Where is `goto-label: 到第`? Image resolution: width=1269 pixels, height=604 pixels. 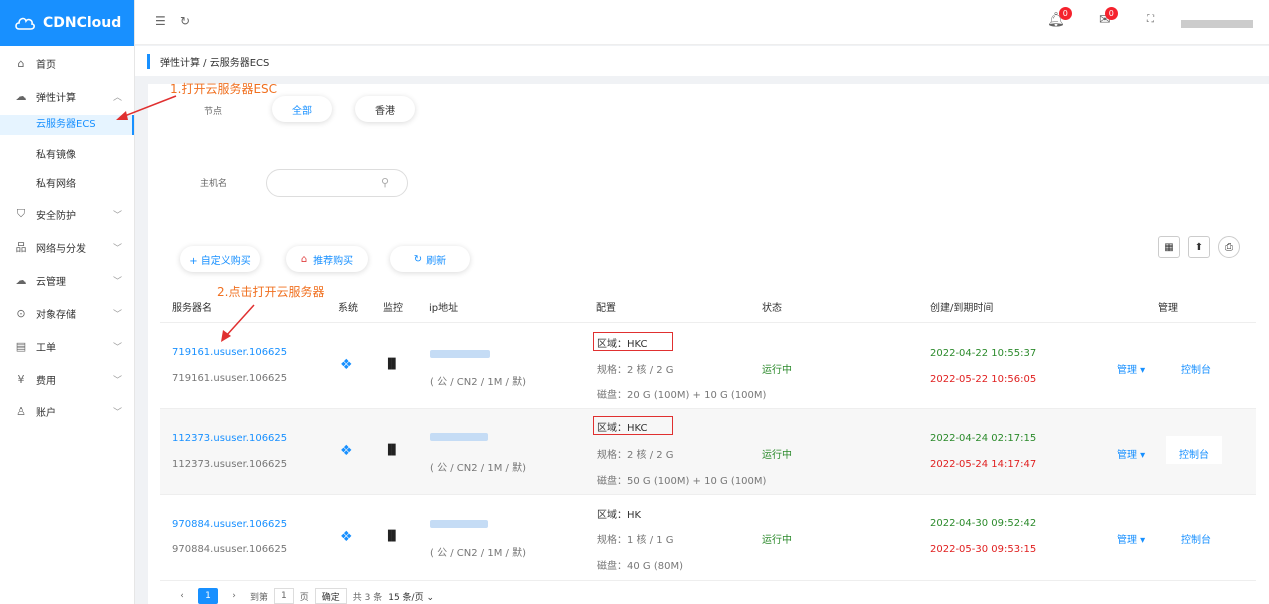 goto-label: 到第 is located at coordinates (259, 597).